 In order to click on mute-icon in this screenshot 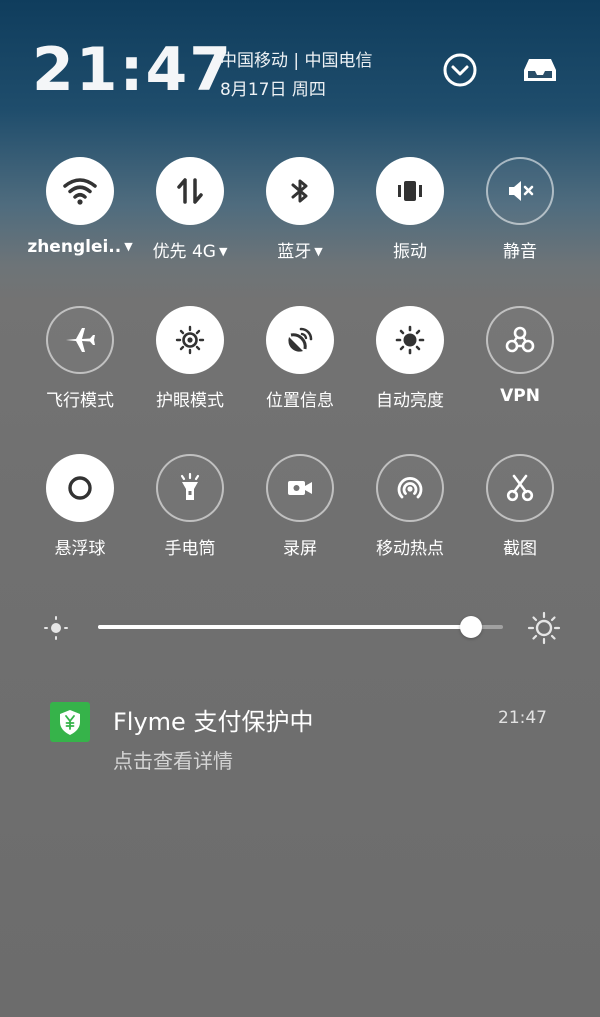, I will do `click(521, 191)`.